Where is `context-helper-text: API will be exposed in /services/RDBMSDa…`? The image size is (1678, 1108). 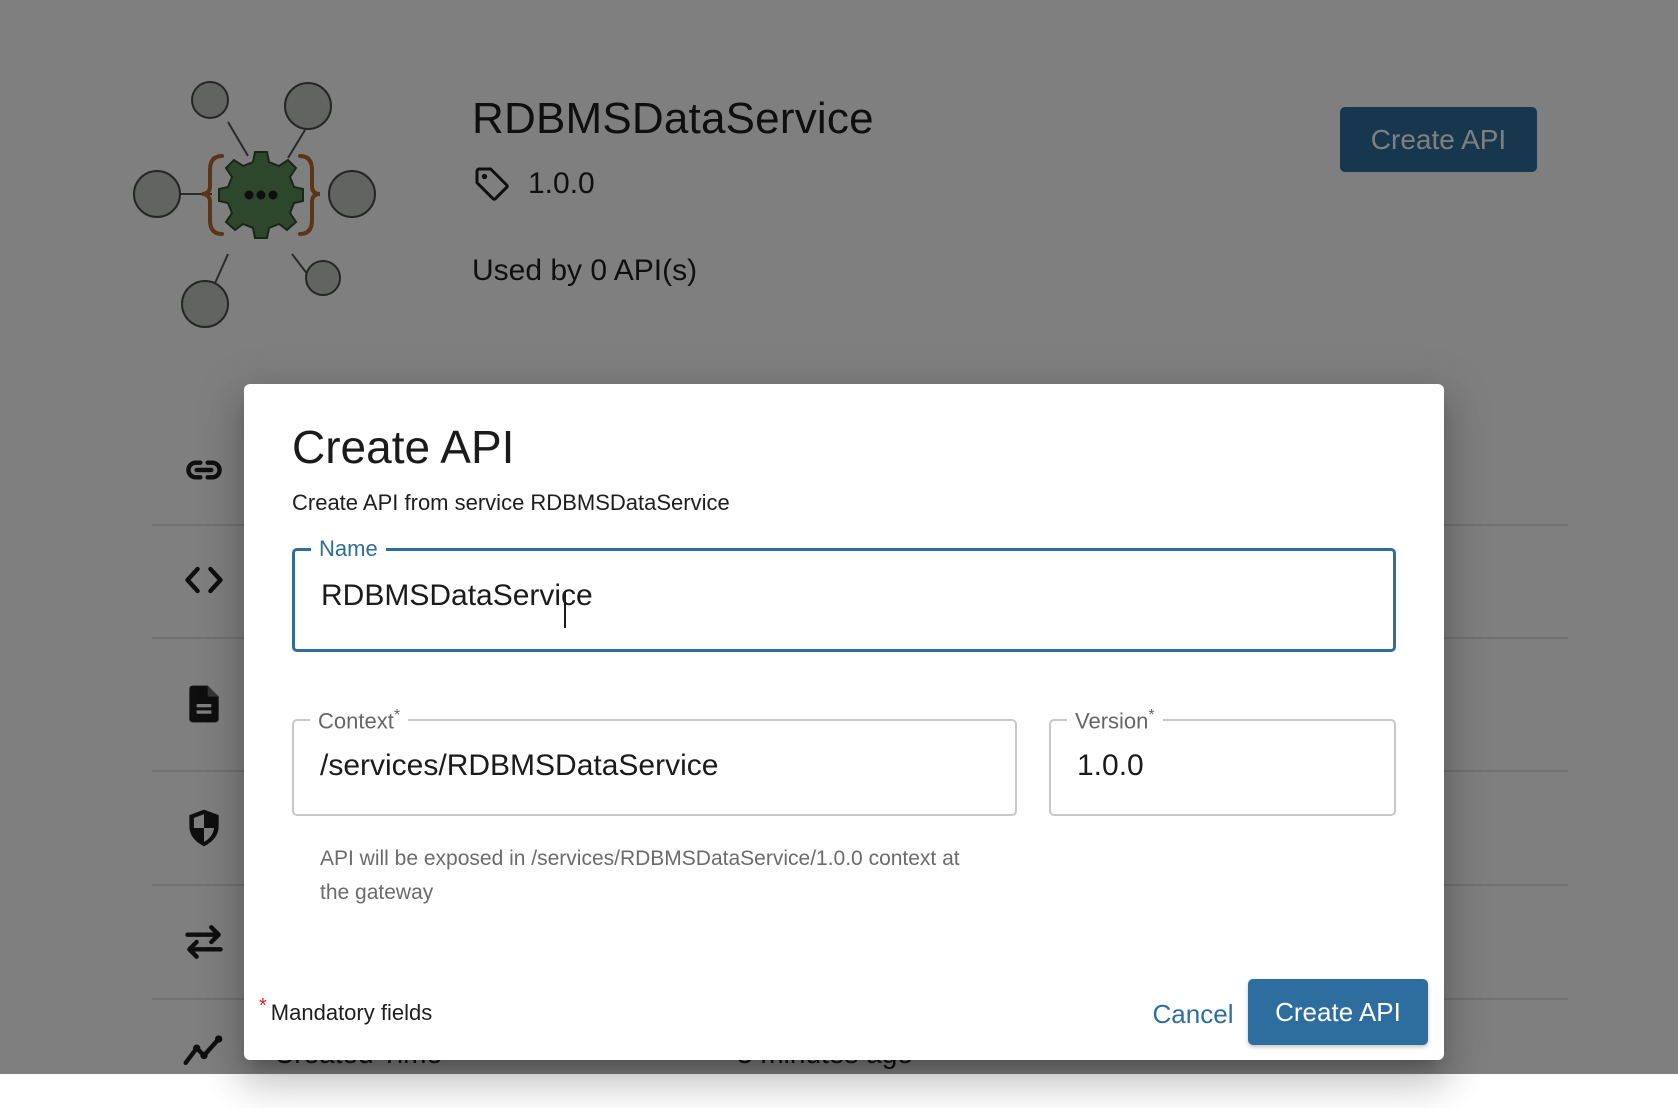
context-helper-text: API will be exposed in /services/RDBMSDa… is located at coordinates (640, 875).